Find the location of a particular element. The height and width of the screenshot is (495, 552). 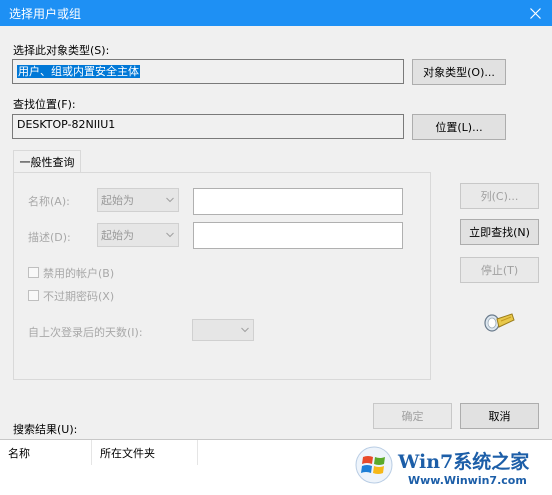

location-field: DESKTOP-82NIIU1 is located at coordinates (208, 126).